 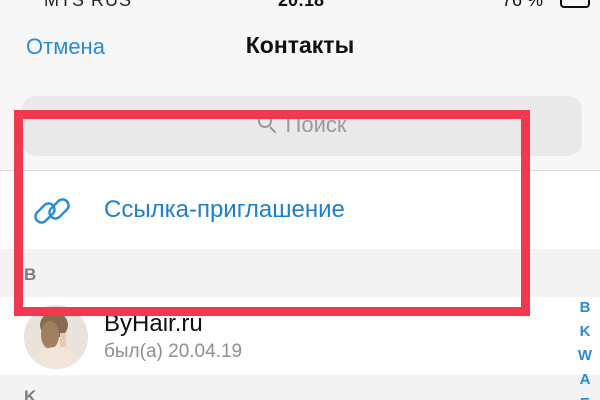 What do you see at coordinates (316, 124) in the screenshot?
I see `search-placeholder: Поиск` at bounding box center [316, 124].